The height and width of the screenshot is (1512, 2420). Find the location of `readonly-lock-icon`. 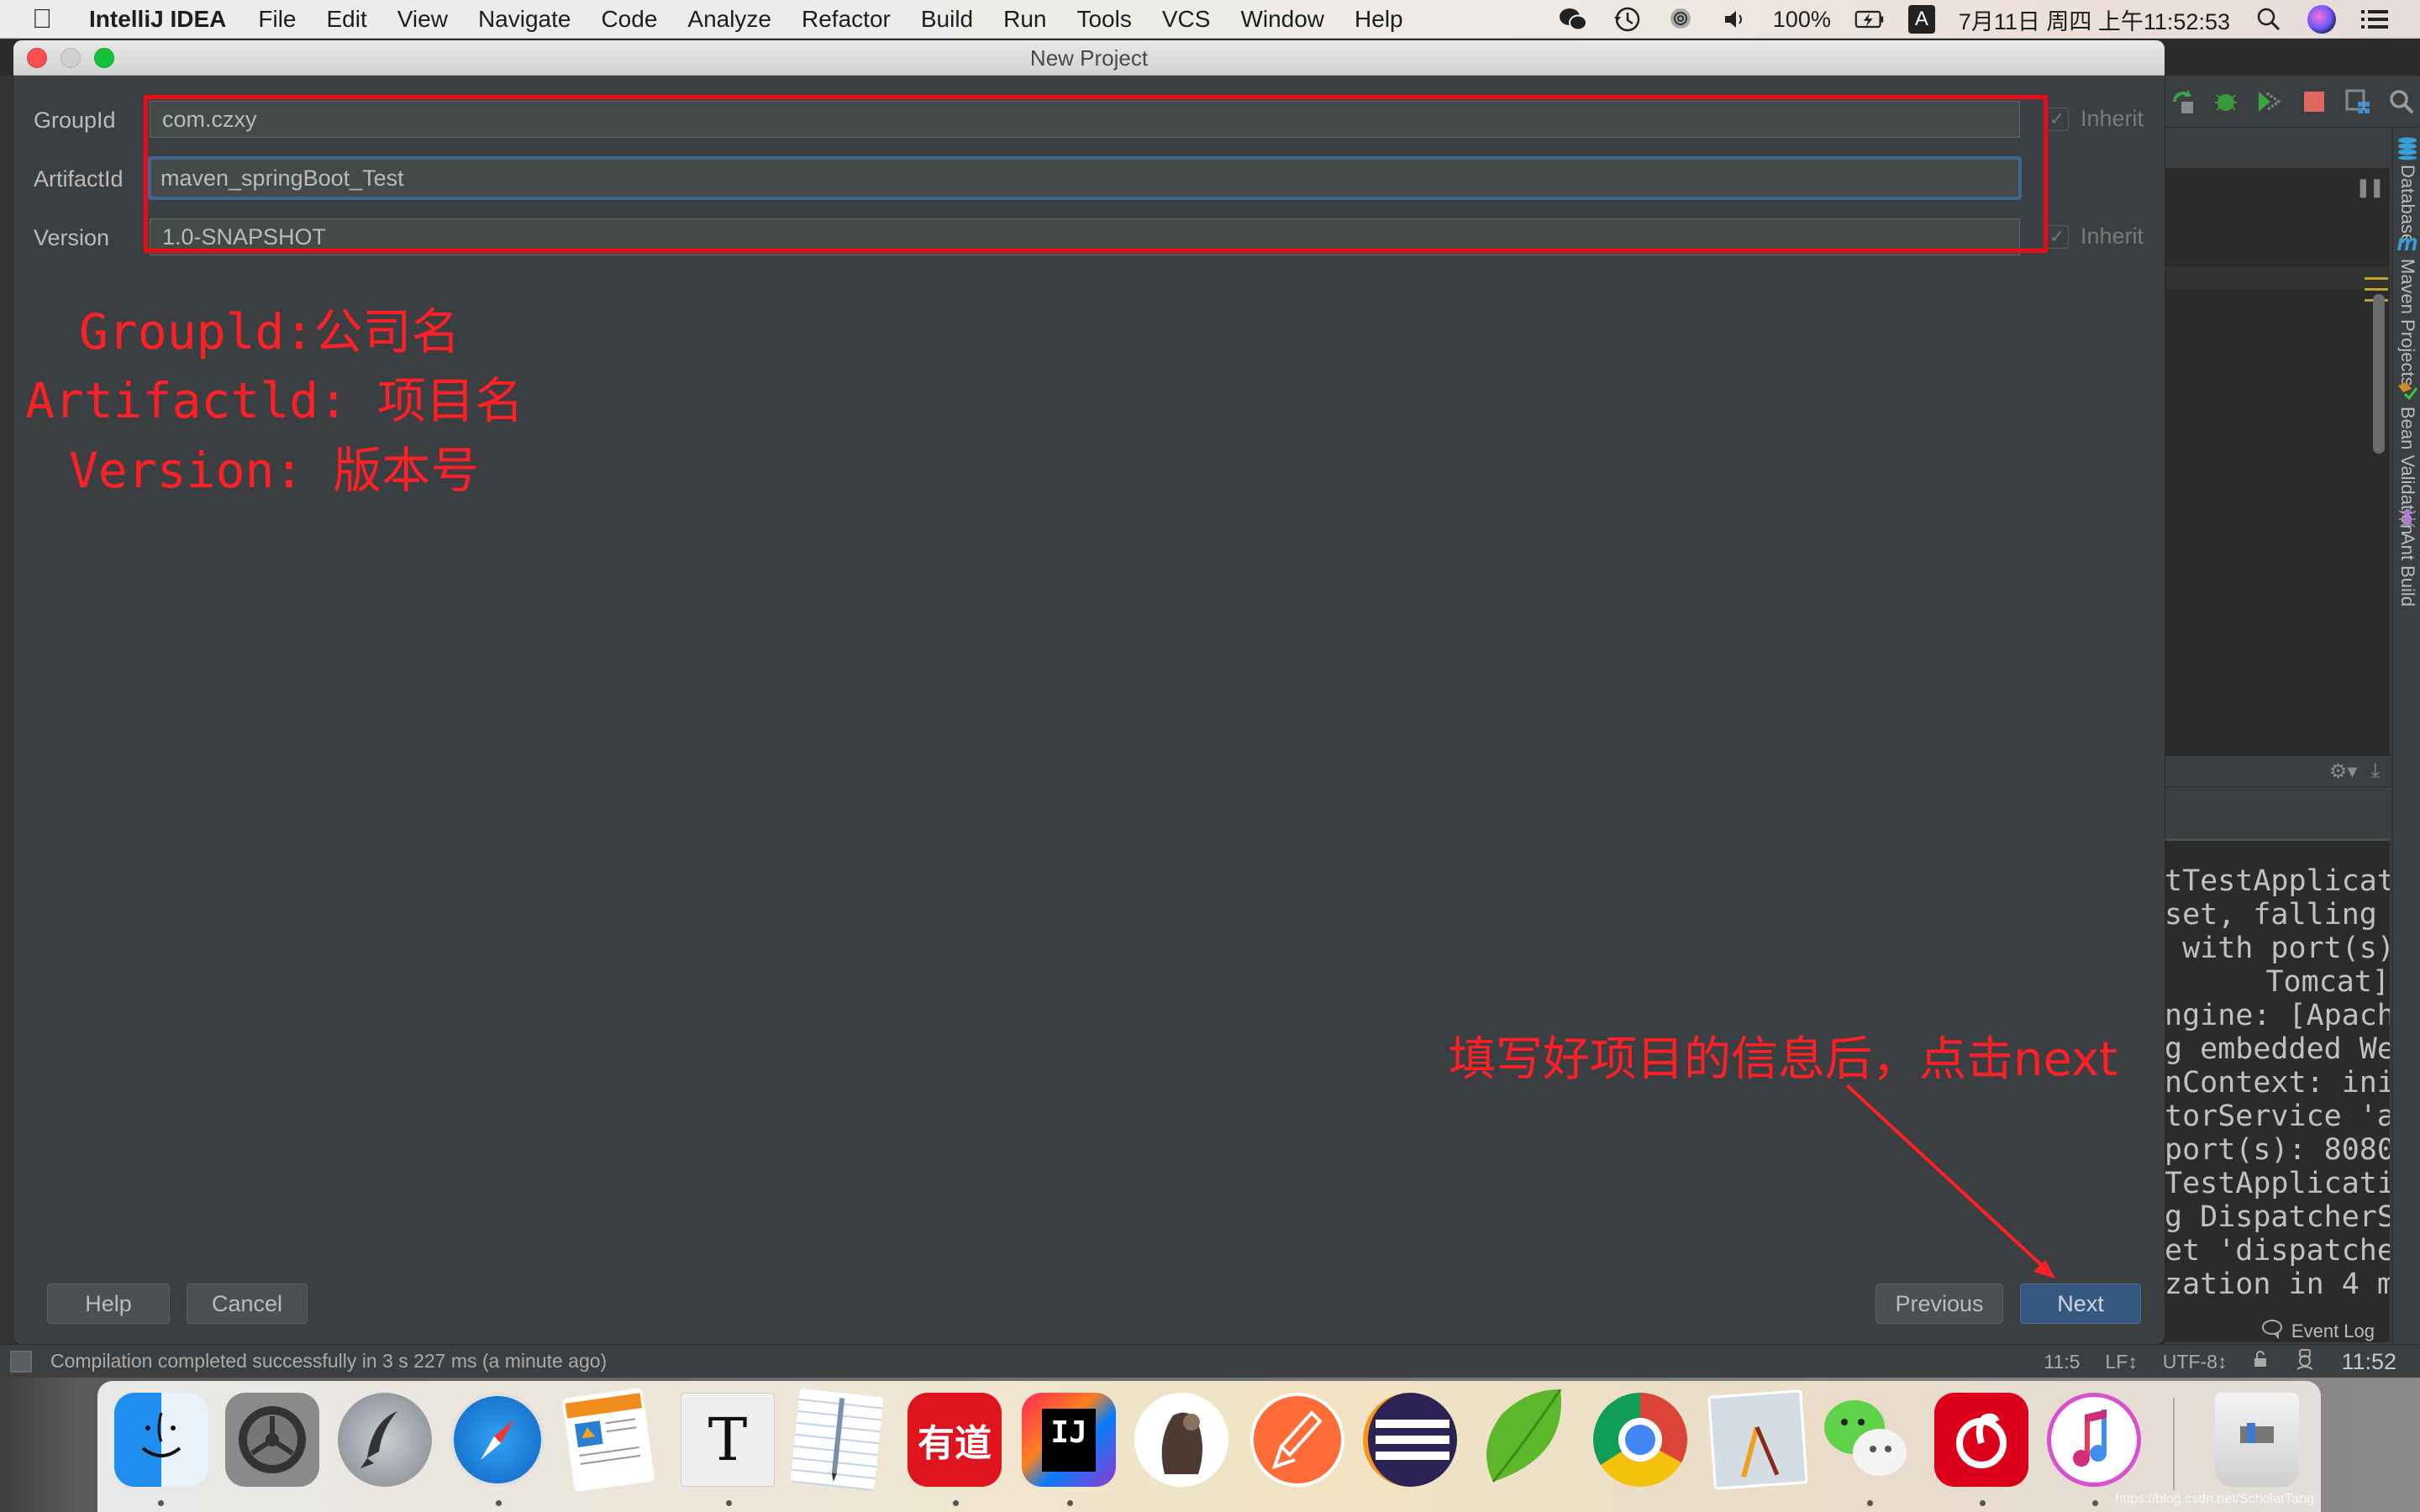

readonly-lock-icon is located at coordinates (2261, 1361).